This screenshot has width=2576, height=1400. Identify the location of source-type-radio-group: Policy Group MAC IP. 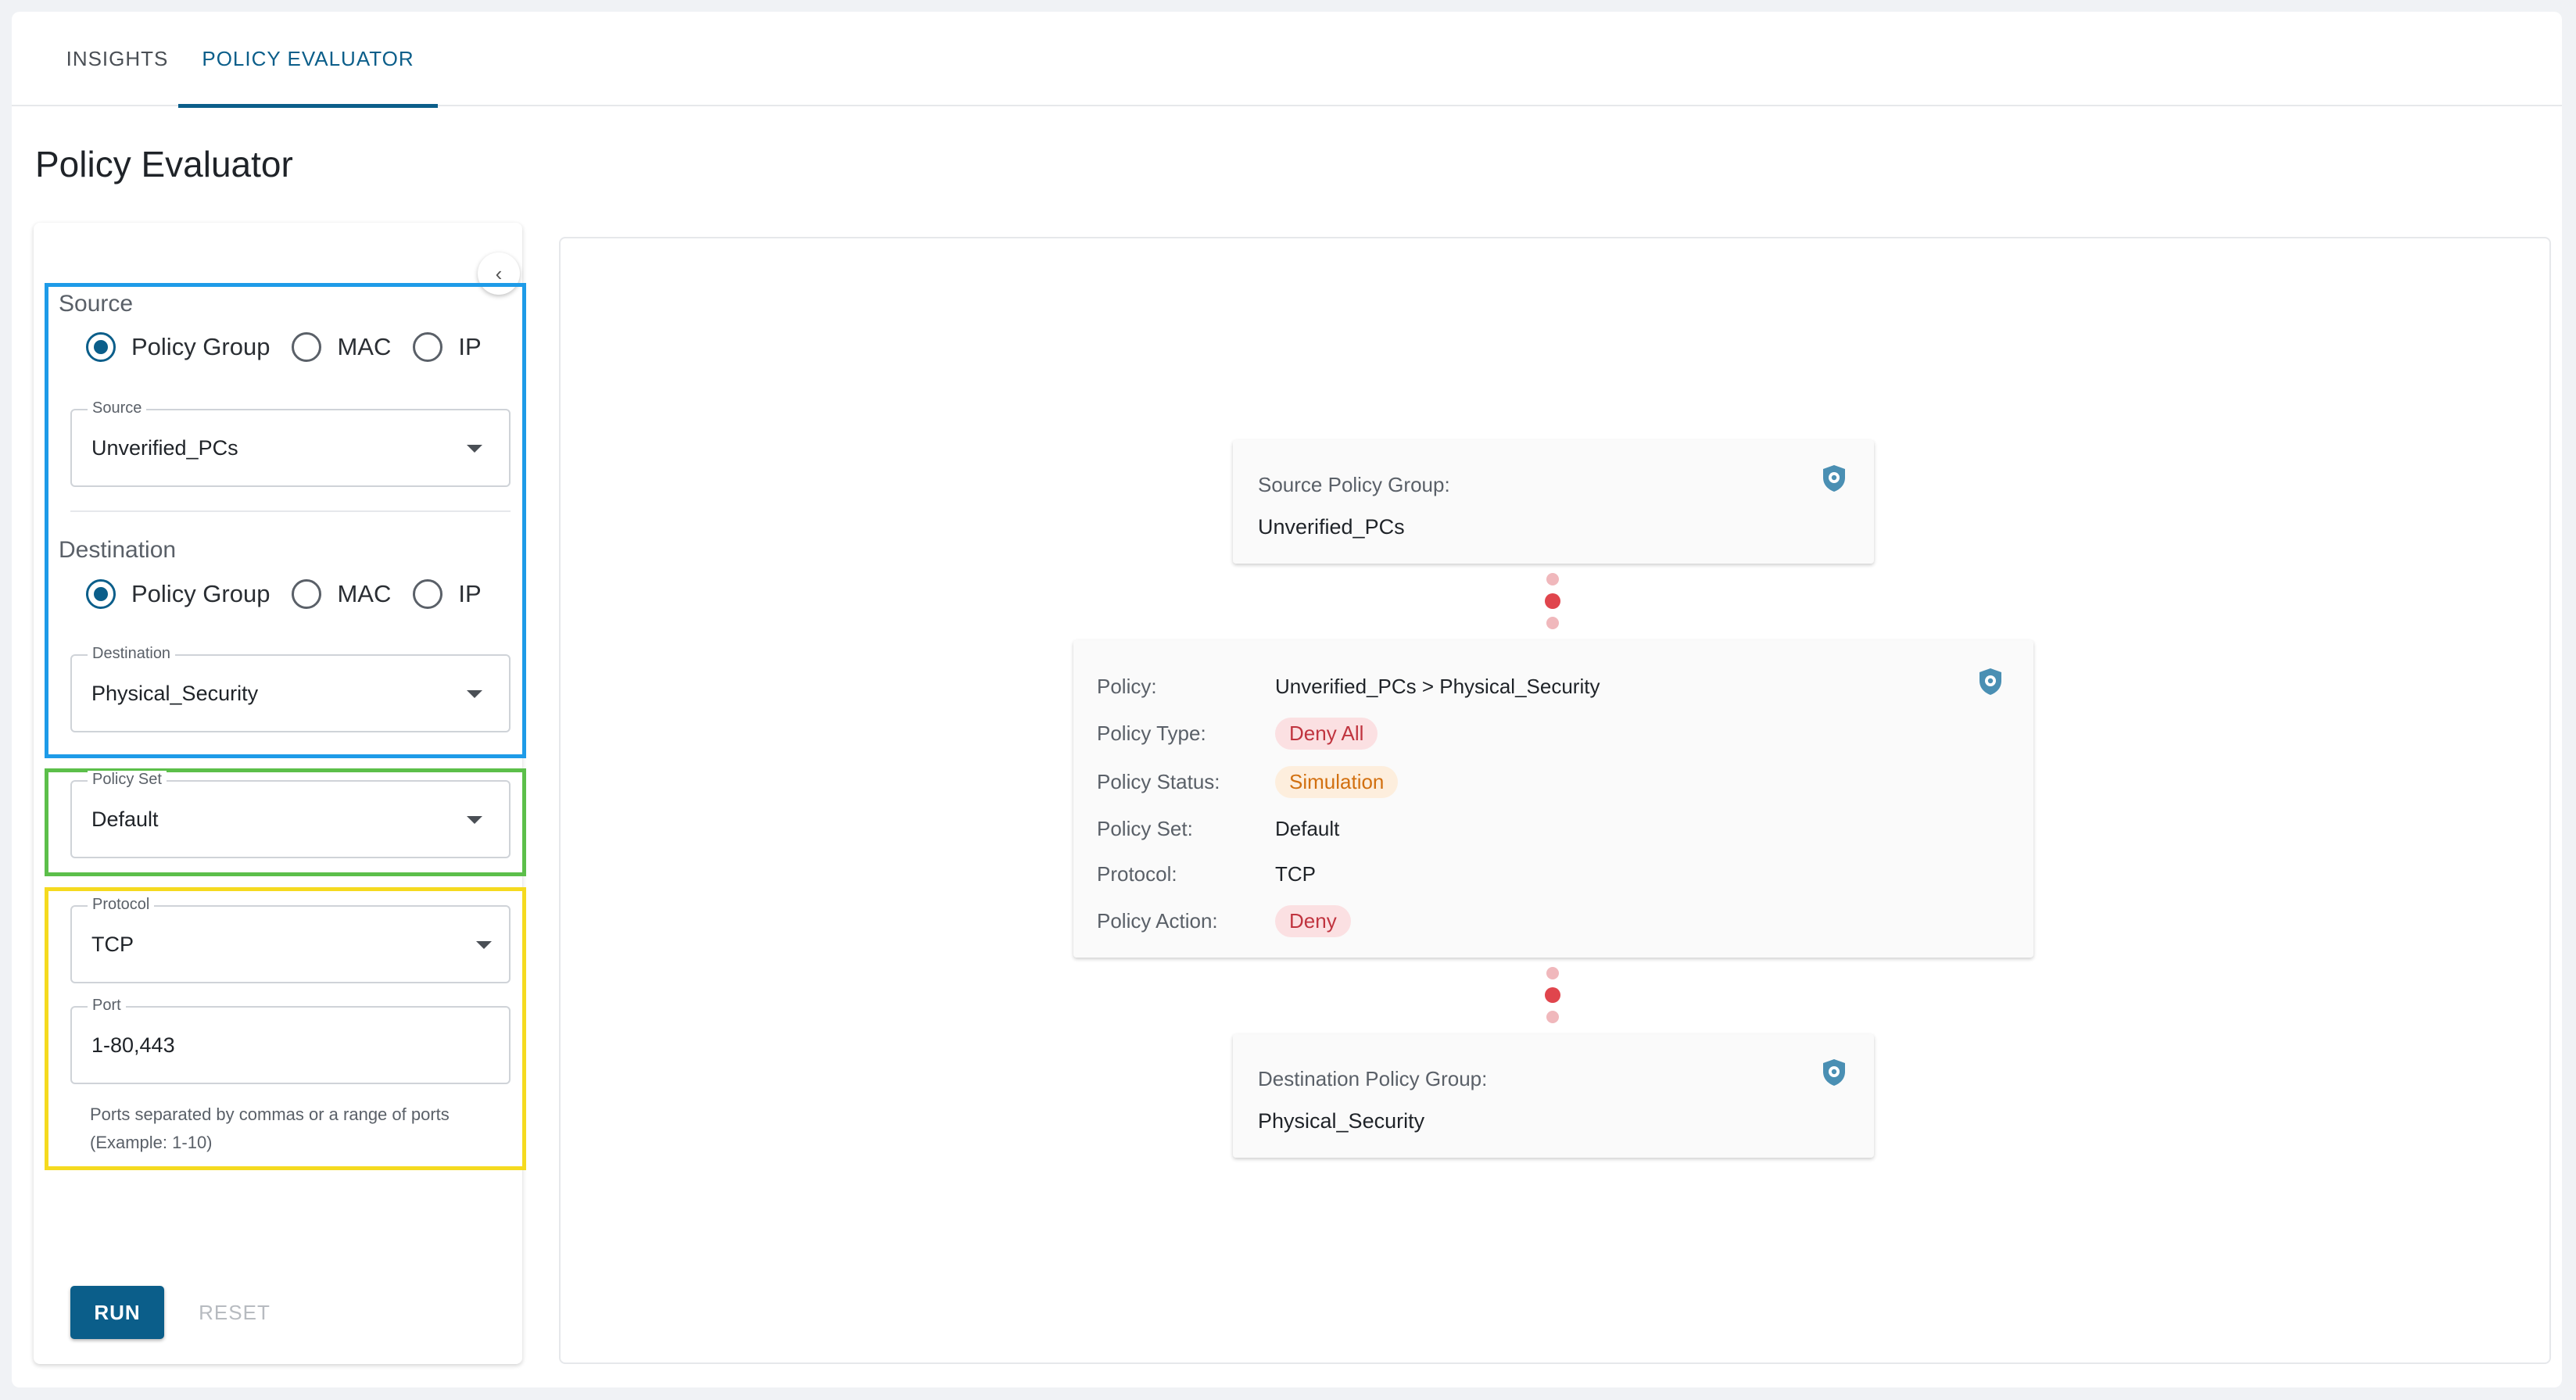
(294, 348).